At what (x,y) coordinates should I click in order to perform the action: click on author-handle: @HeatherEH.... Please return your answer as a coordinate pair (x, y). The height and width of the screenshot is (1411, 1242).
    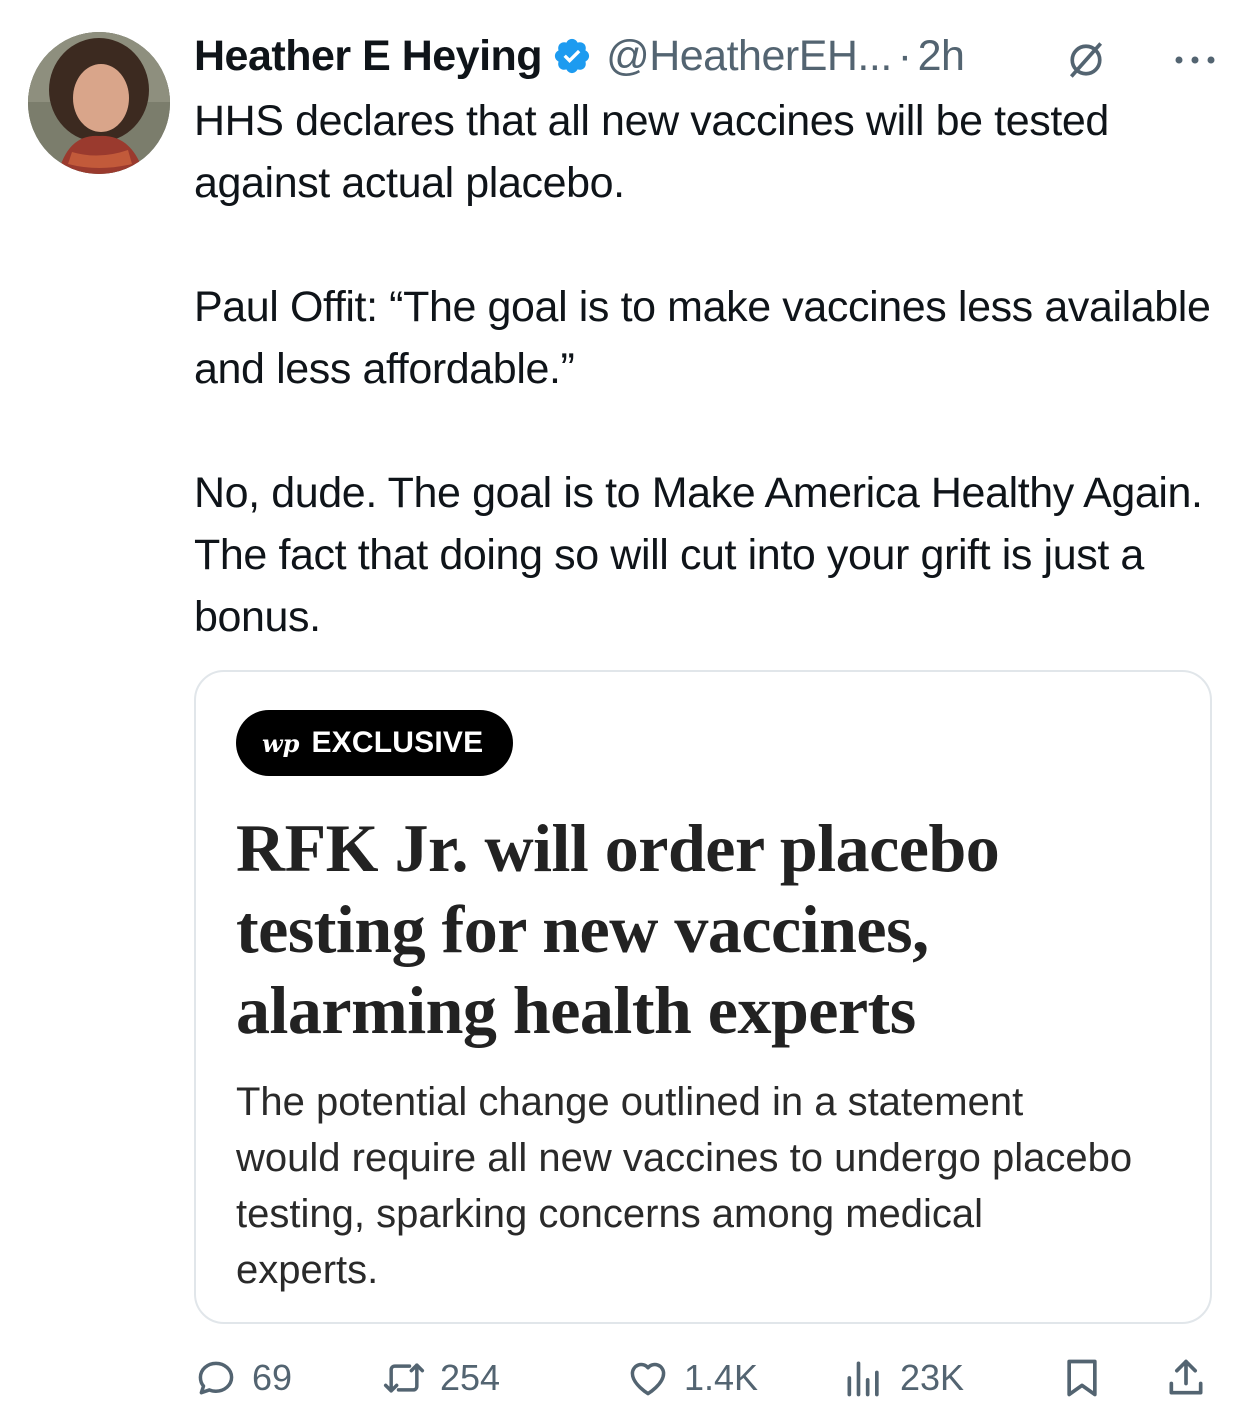
    Looking at the image, I should click on (749, 56).